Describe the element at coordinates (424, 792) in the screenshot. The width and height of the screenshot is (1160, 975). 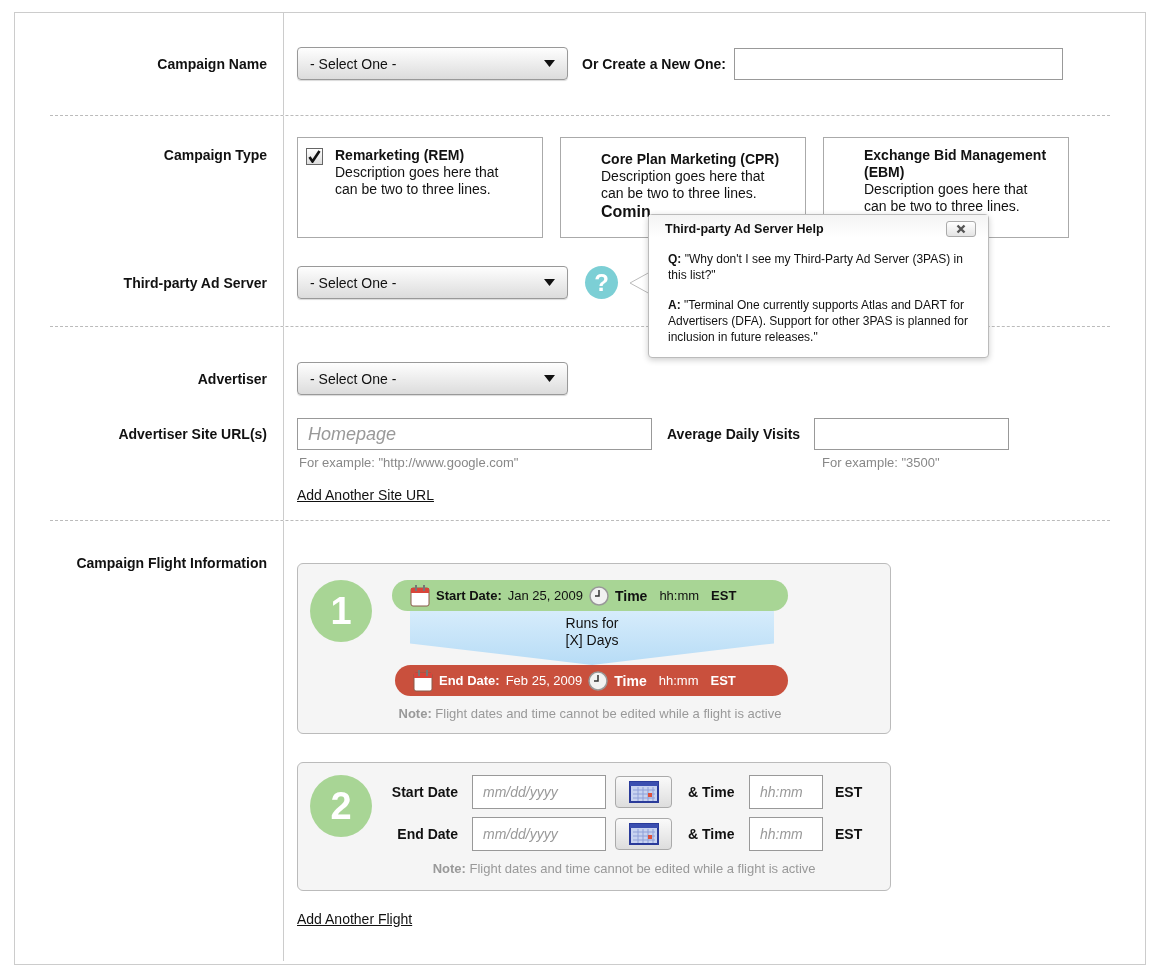
I see `field-label: Start Date` at that location.